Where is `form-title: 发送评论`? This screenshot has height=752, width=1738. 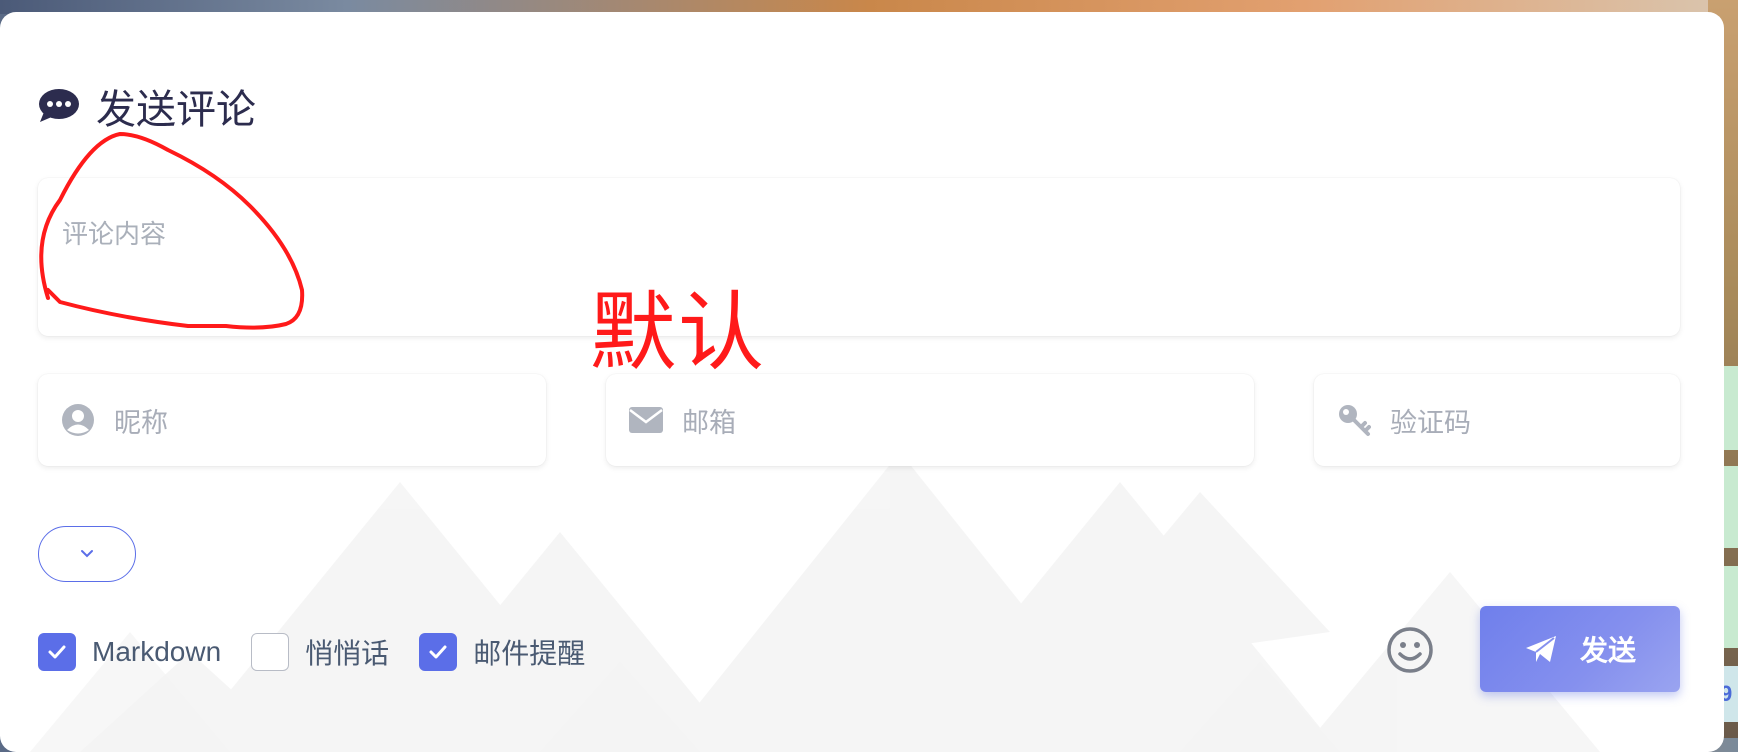
form-title: 发送评论 is located at coordinates (176, 110).